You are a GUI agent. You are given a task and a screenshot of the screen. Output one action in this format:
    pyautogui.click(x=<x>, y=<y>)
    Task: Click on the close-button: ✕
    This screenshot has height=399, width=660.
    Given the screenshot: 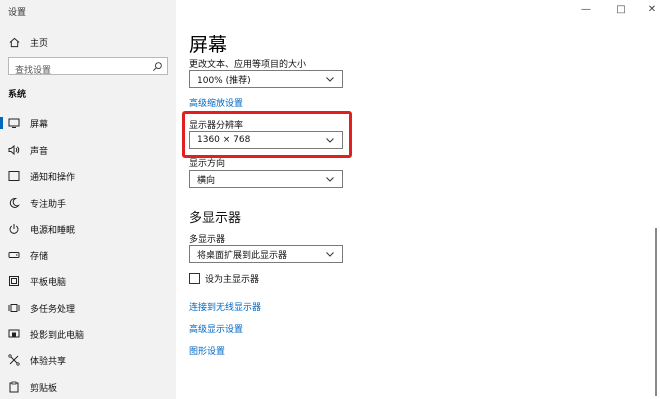 What is the action you would take?
    pyautogui.click(x=652, y=10)
    